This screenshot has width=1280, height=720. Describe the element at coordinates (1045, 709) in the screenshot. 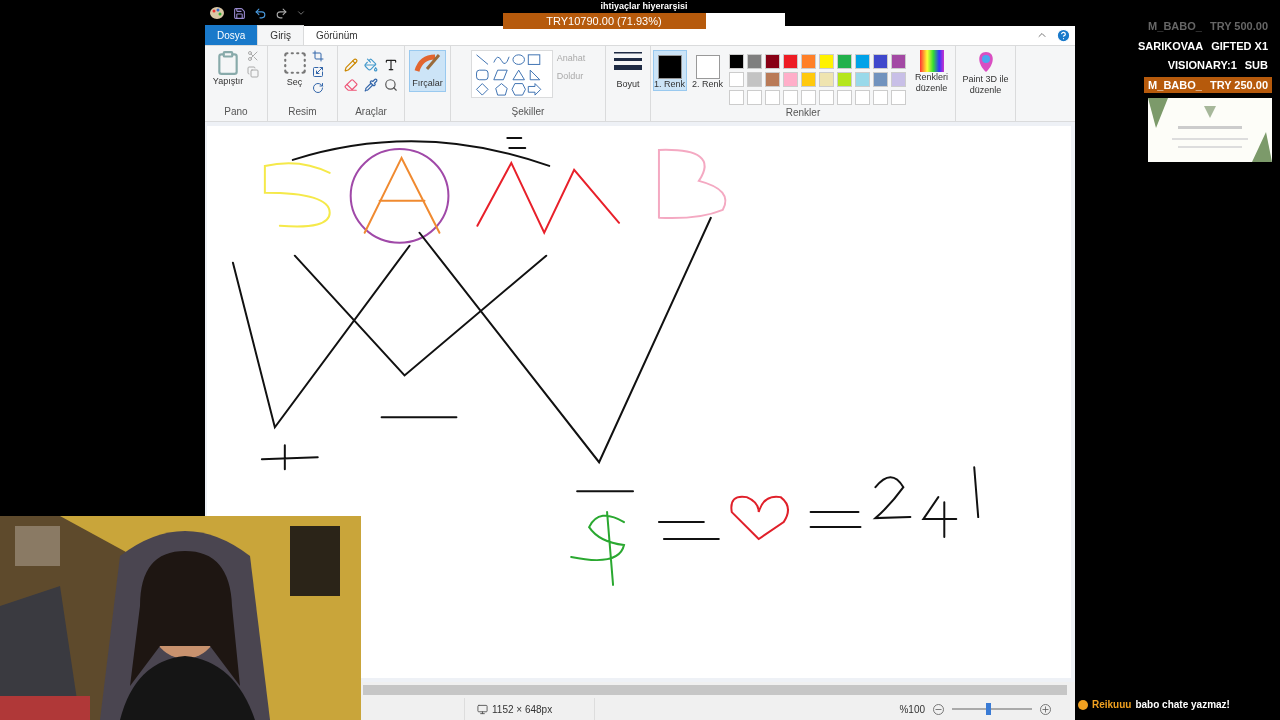

I see `zoom-in-icon` at that location.